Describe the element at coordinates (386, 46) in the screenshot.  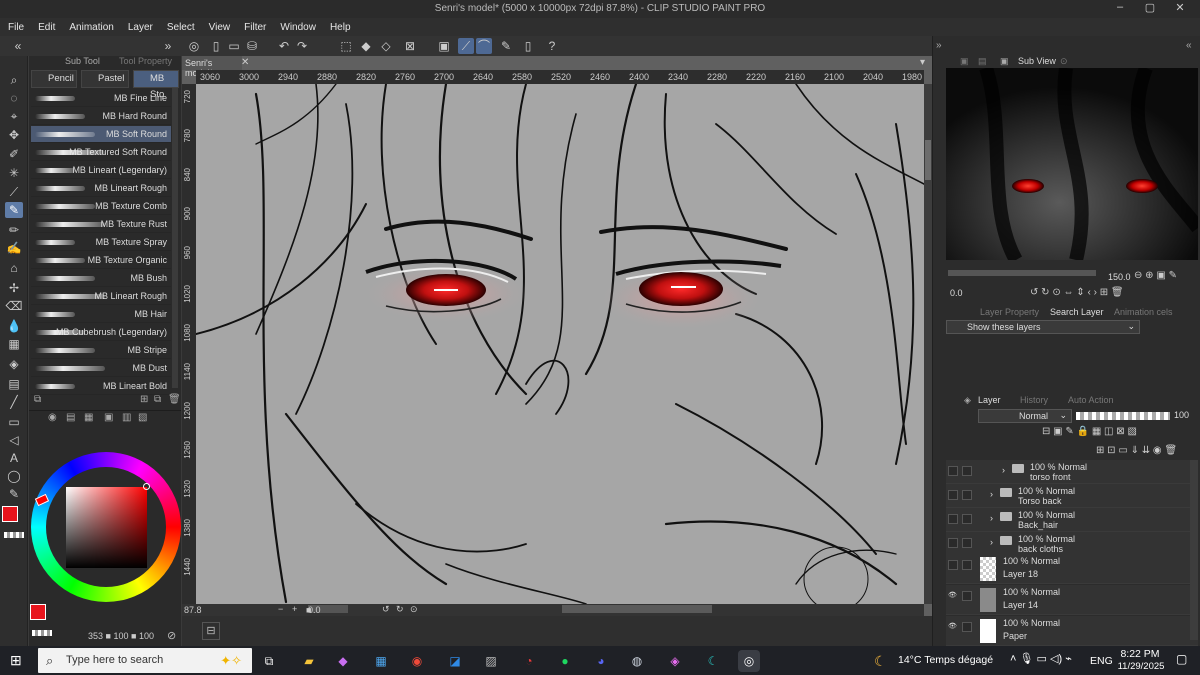
I see `transform-icon: ◇` at that location.